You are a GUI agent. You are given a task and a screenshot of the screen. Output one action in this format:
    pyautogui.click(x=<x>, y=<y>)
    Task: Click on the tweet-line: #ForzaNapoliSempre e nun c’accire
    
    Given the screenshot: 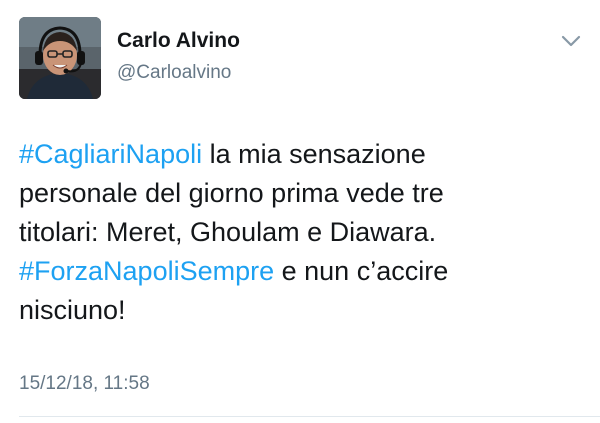 What is the action you would take?
    pyautogui.click(x=299, y=271)
    